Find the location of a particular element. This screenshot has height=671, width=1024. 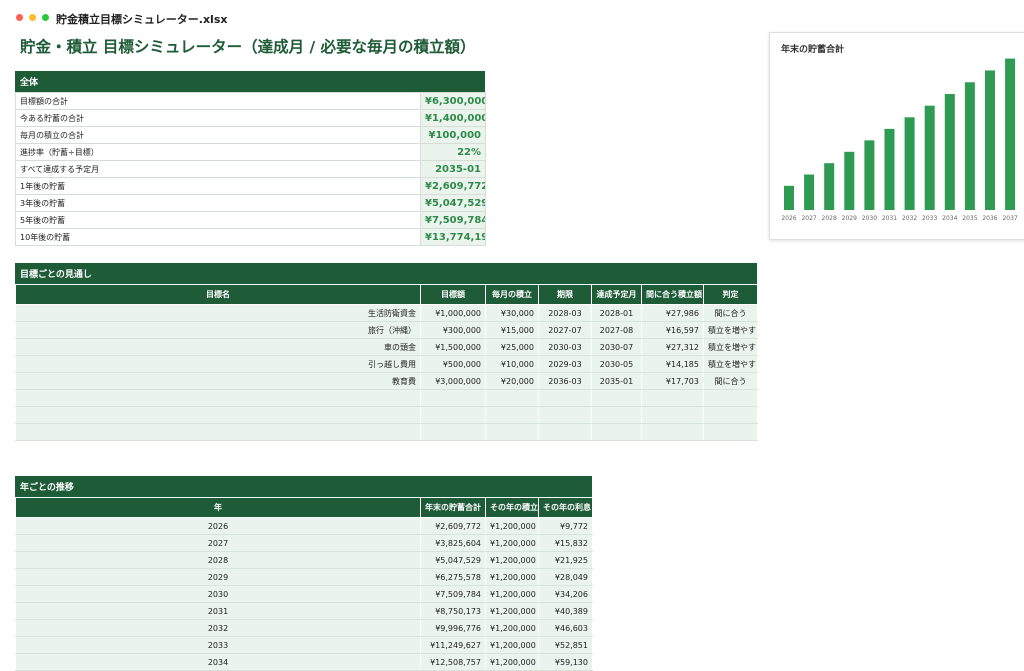

year-cell: ¥5,047,529 is located at coordinates (453, 560).